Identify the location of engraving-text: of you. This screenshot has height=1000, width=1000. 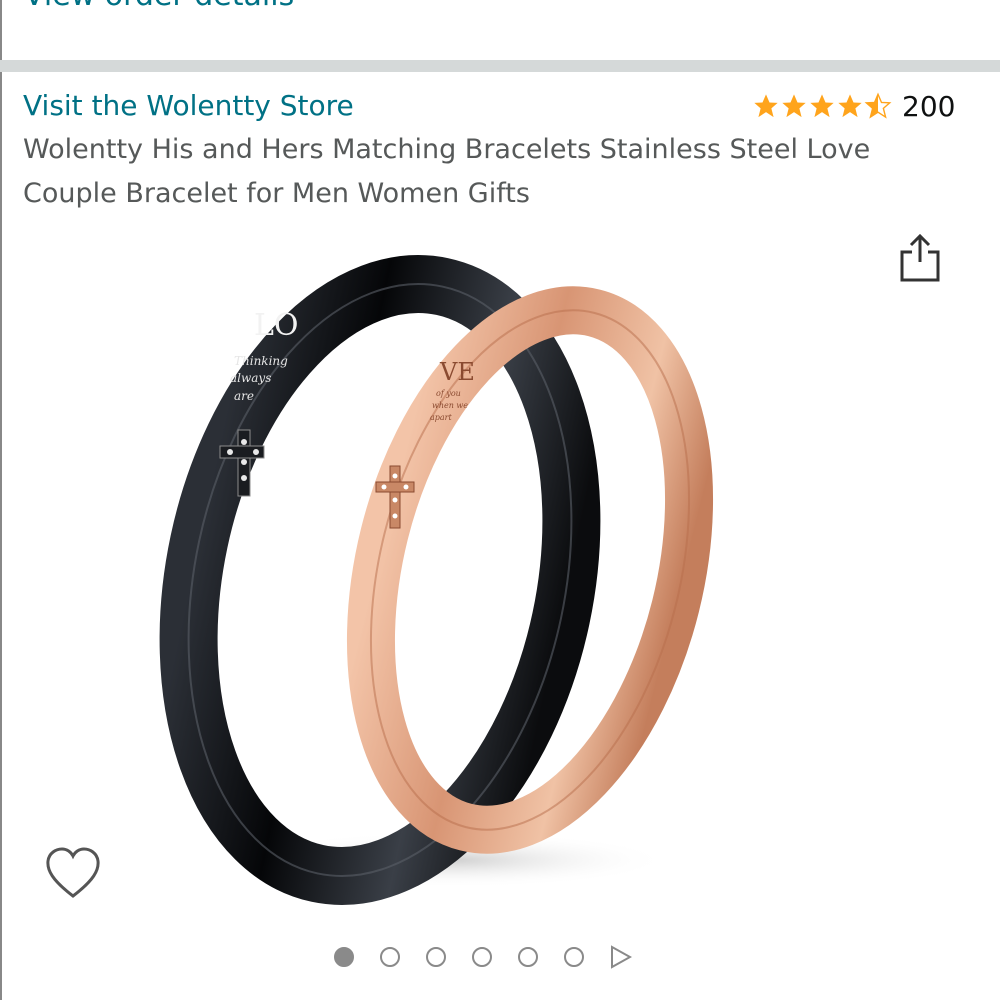
(448, 393).